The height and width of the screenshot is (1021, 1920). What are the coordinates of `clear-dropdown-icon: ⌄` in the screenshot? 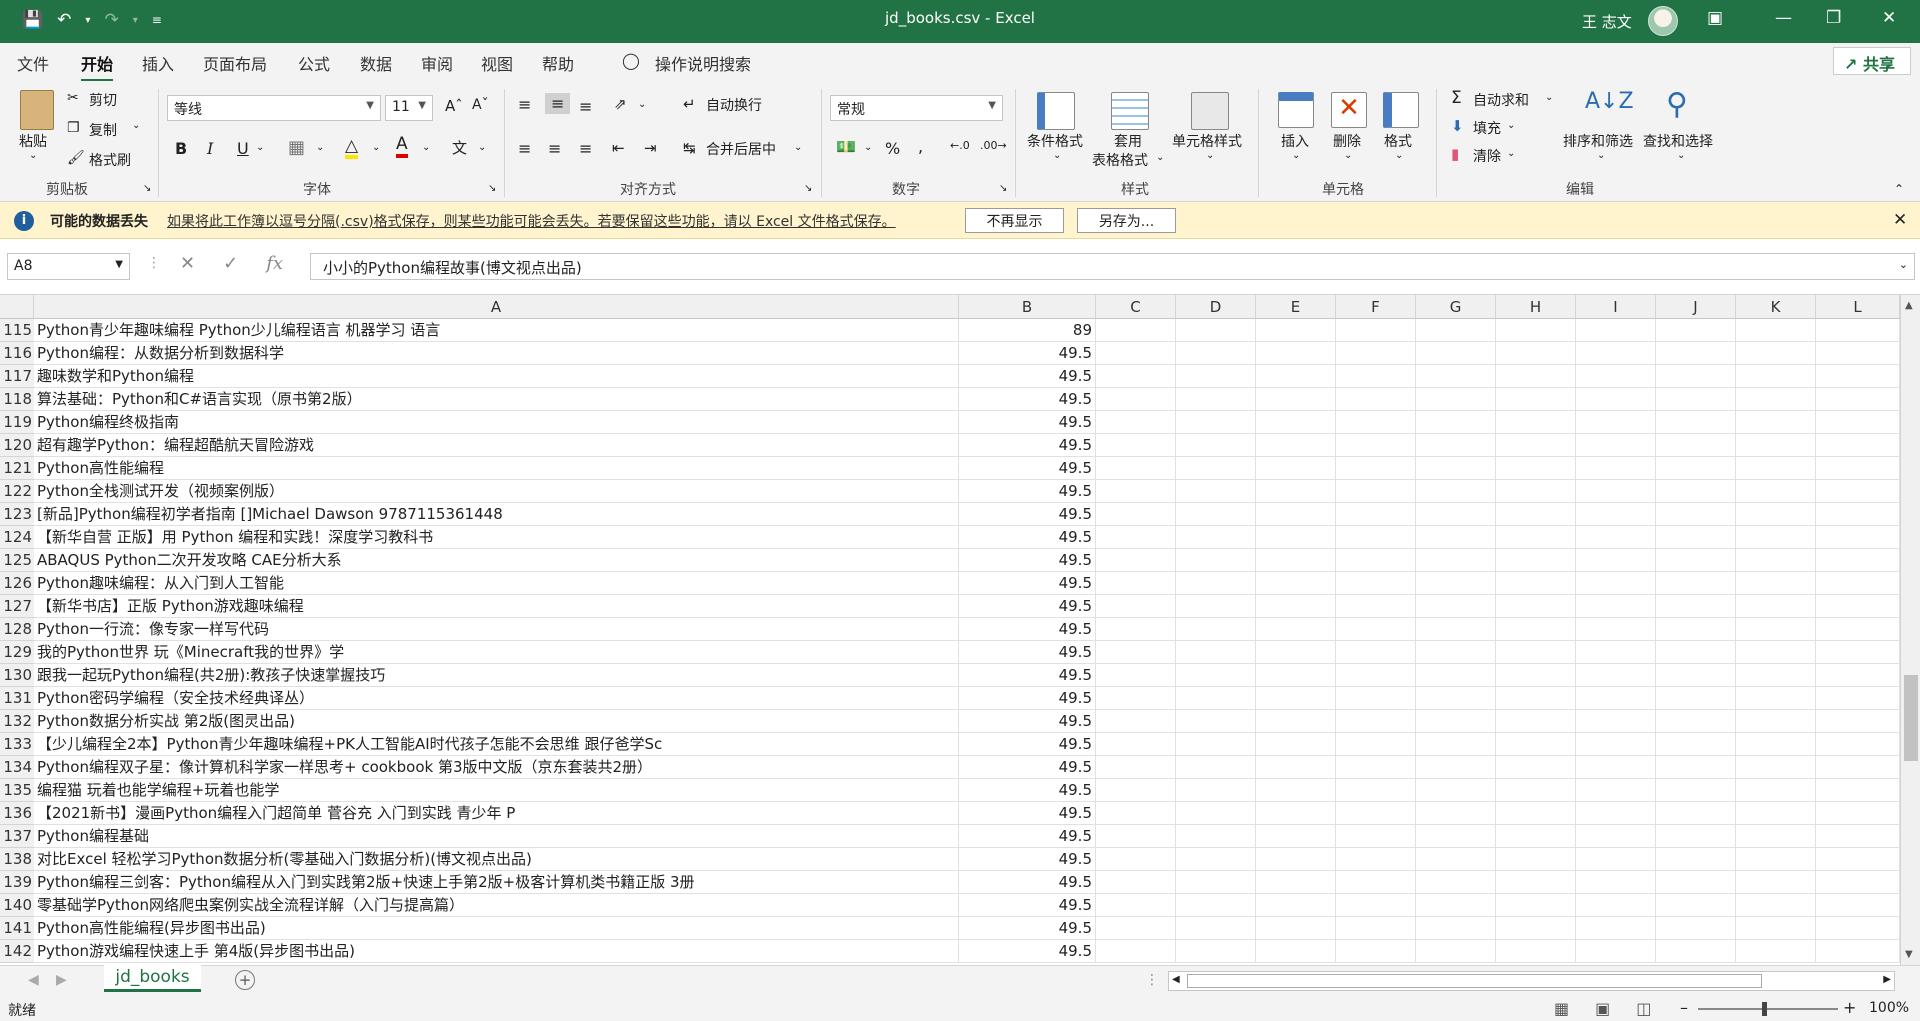 It's located at (1511, 153).